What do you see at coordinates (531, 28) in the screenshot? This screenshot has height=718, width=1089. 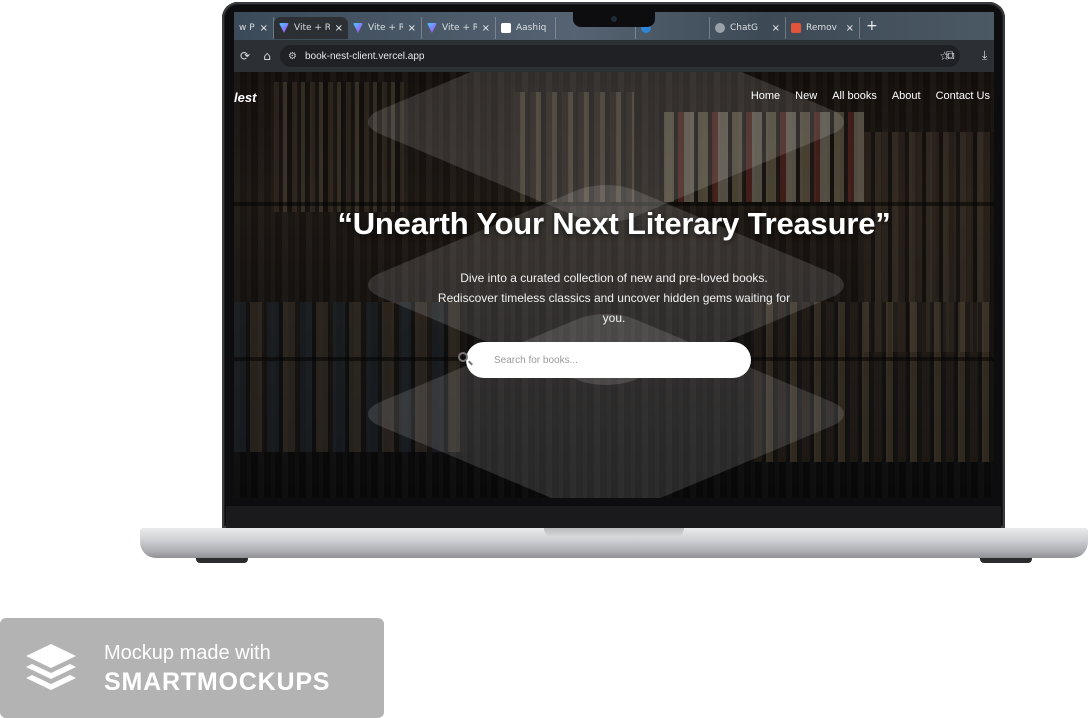 I see `tab-title: Aashiq` at bounding box center [531, 28].